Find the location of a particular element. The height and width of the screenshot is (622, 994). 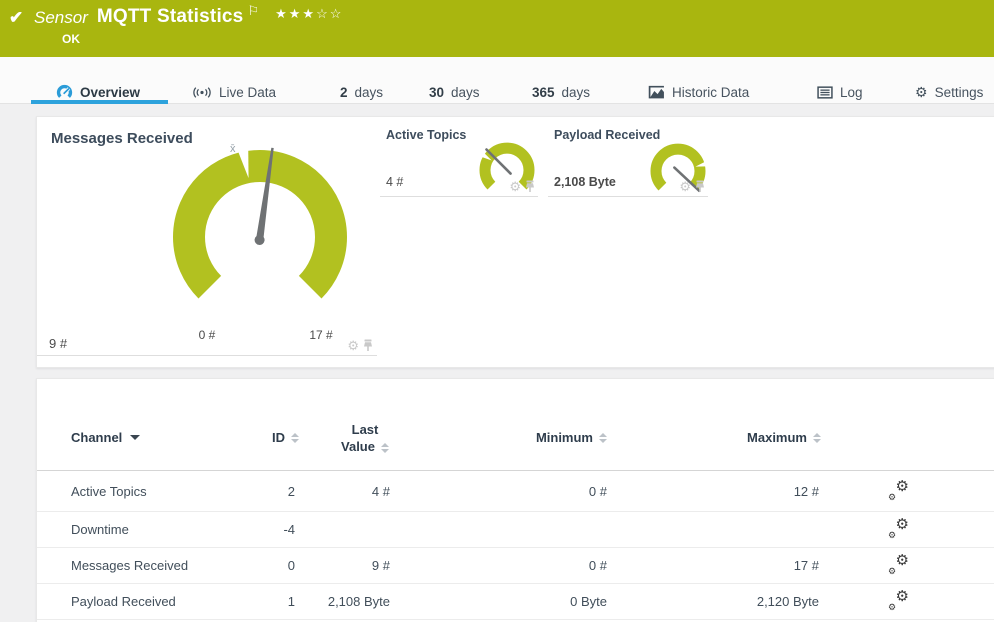

tab-365-days: 365 days is located at coordinates (561, 92).